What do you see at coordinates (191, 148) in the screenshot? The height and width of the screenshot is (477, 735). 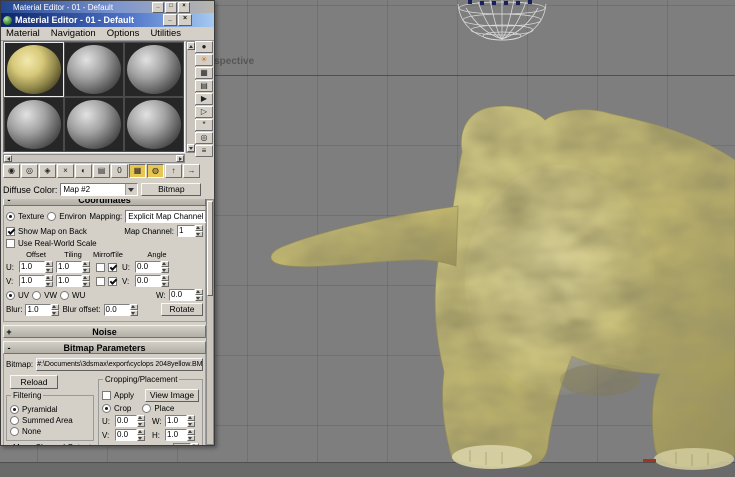 I see `scroll-down-icon` at bounding box center [191, 148].